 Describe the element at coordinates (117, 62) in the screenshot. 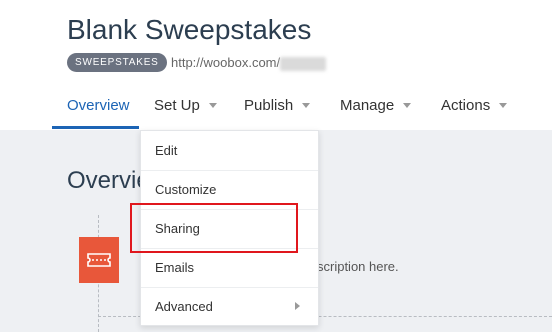

I see `campaign-type-badge: SWEEPSTAKES` at that location.